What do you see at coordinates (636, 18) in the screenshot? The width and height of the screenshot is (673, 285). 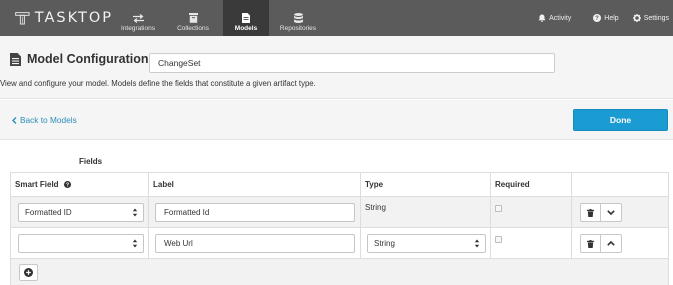 I see `gear-icon` at bounding box center [636, 18].